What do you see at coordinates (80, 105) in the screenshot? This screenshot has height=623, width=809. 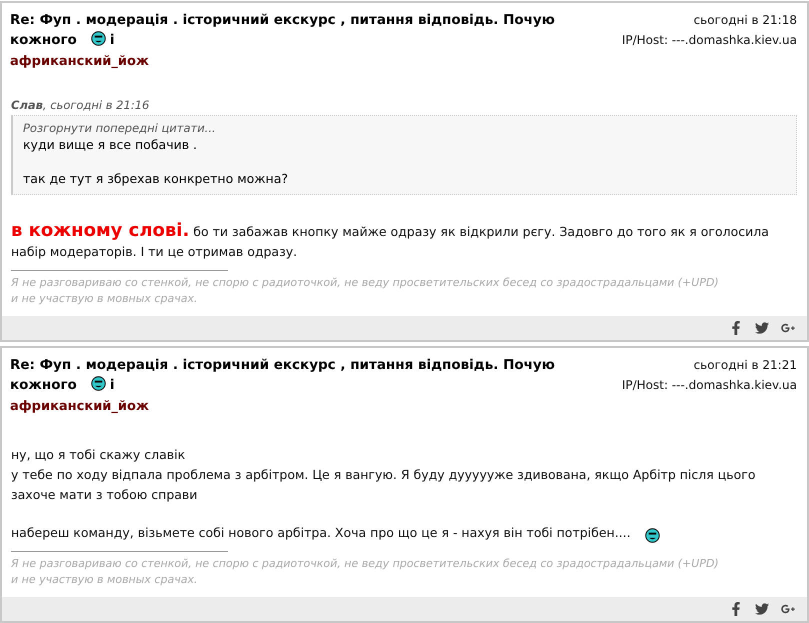 I see `quote-author: Слав, сьогодні в 21:16` at bounding box center [80, 105].